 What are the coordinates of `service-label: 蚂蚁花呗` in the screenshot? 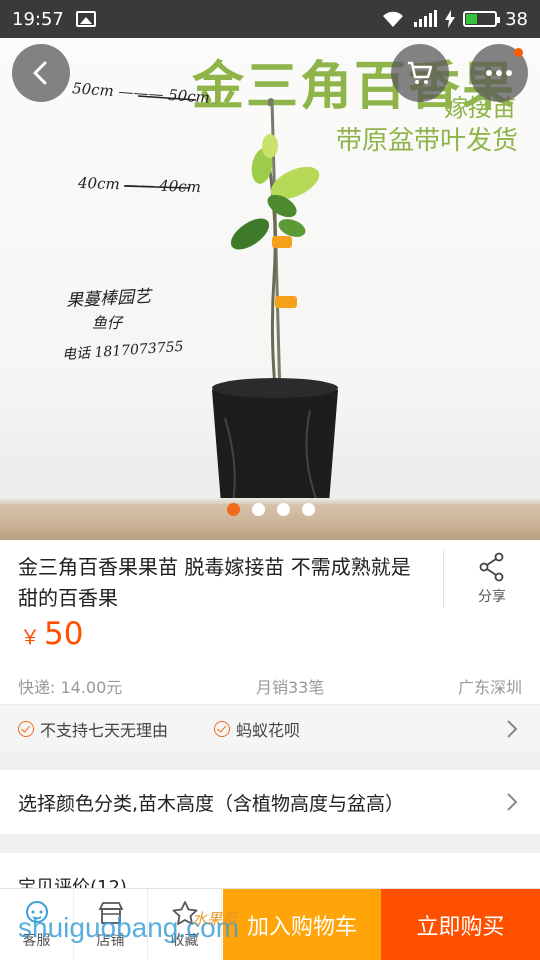 It's located at (268, 730).